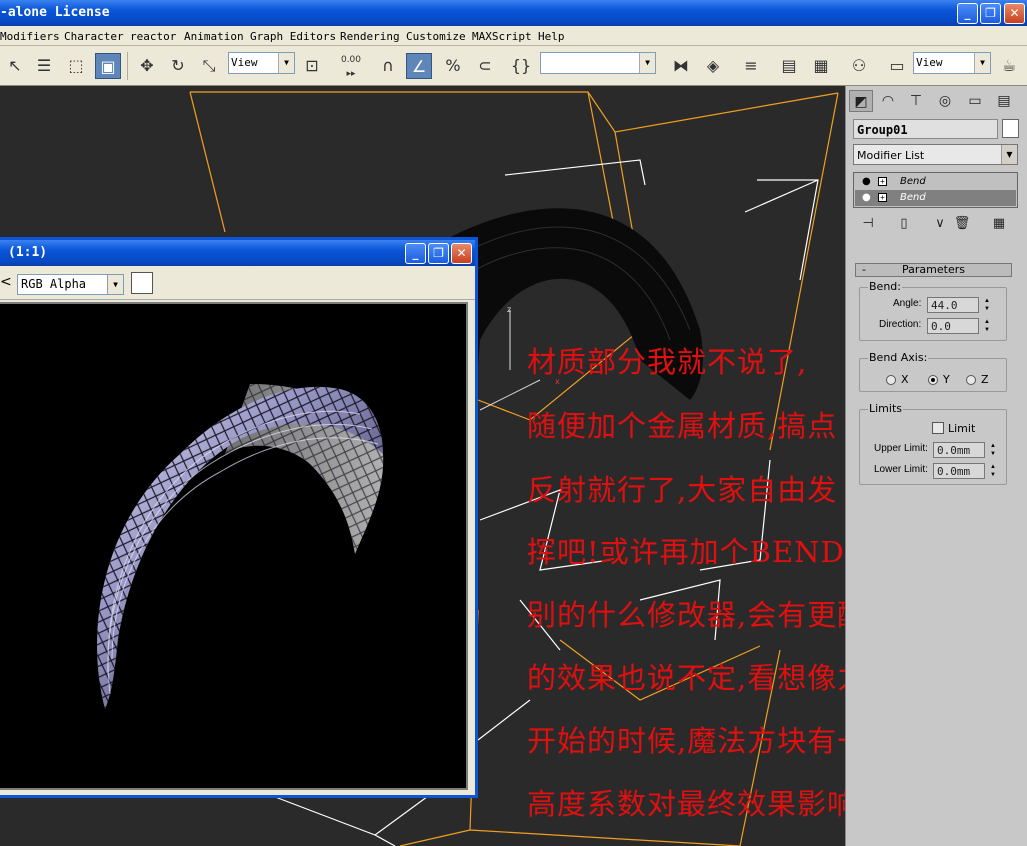 The width and height of the screenshot is (1027, 846). What do you see at coordinates (351, 66) in the screenshot?
I see `spinner-snap-icon: 0.00 ▸▸` at bounding box center [351, 66].